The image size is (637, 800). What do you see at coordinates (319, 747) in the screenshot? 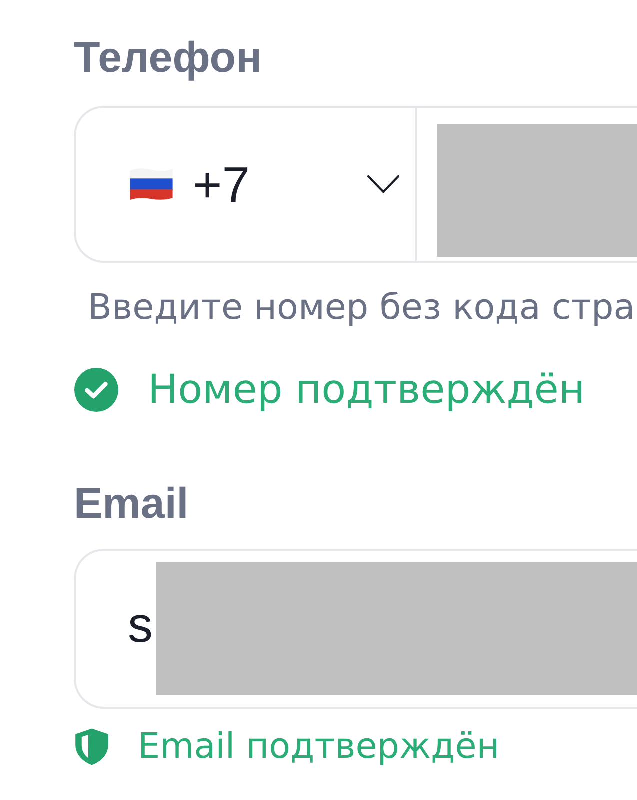
I see `status-text: Email подтверждён` at bounding box center [319, 747].